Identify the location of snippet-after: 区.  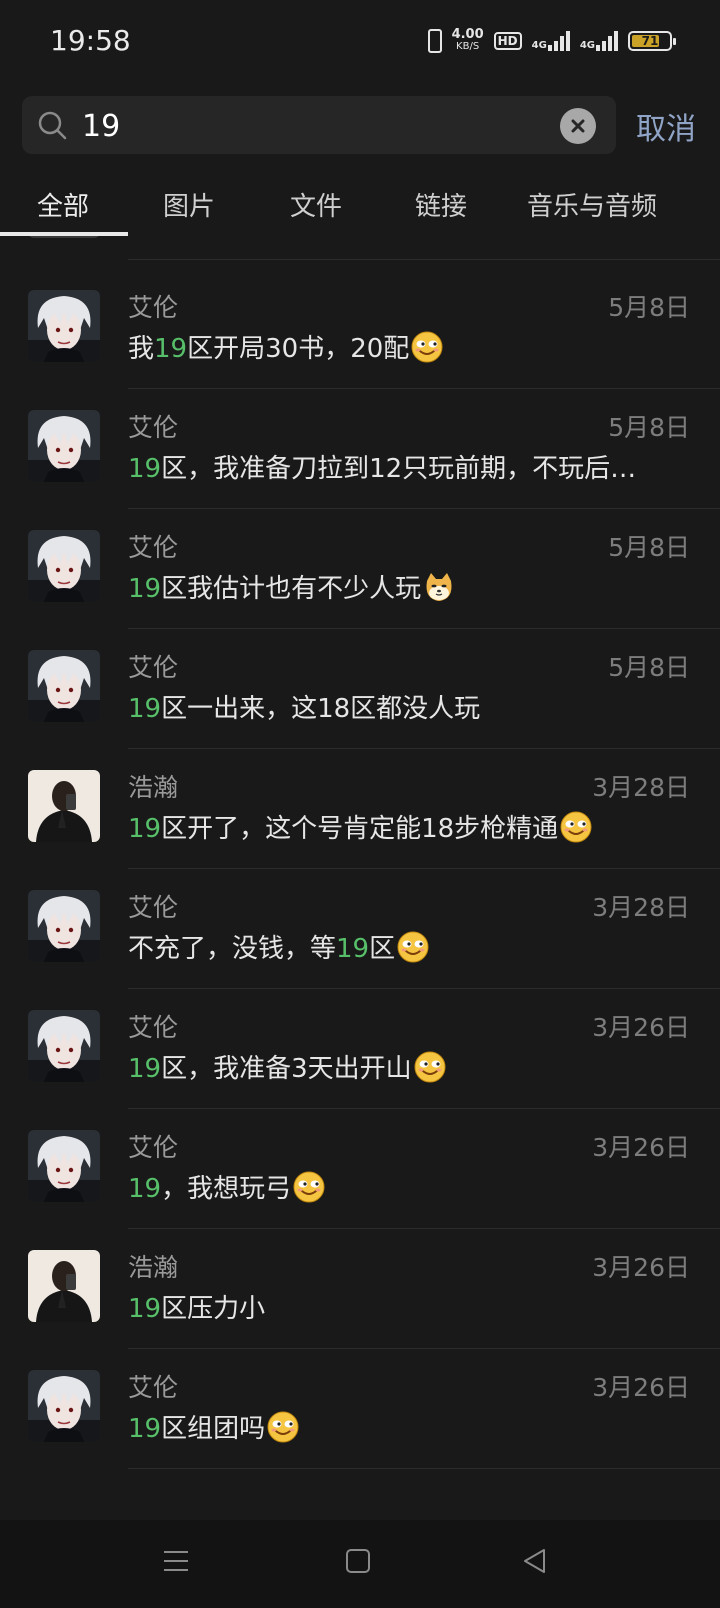
(382, 949).